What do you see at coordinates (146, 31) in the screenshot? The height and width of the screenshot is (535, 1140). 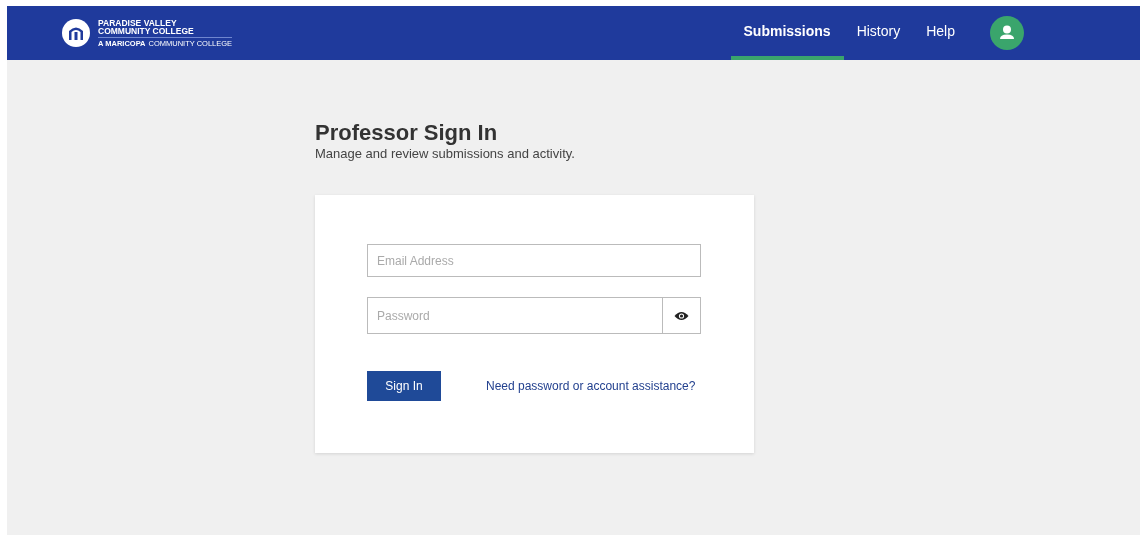 I see `logo-subtitle: COMMUNITY COLLEGE` at bounding box center [146, 31].